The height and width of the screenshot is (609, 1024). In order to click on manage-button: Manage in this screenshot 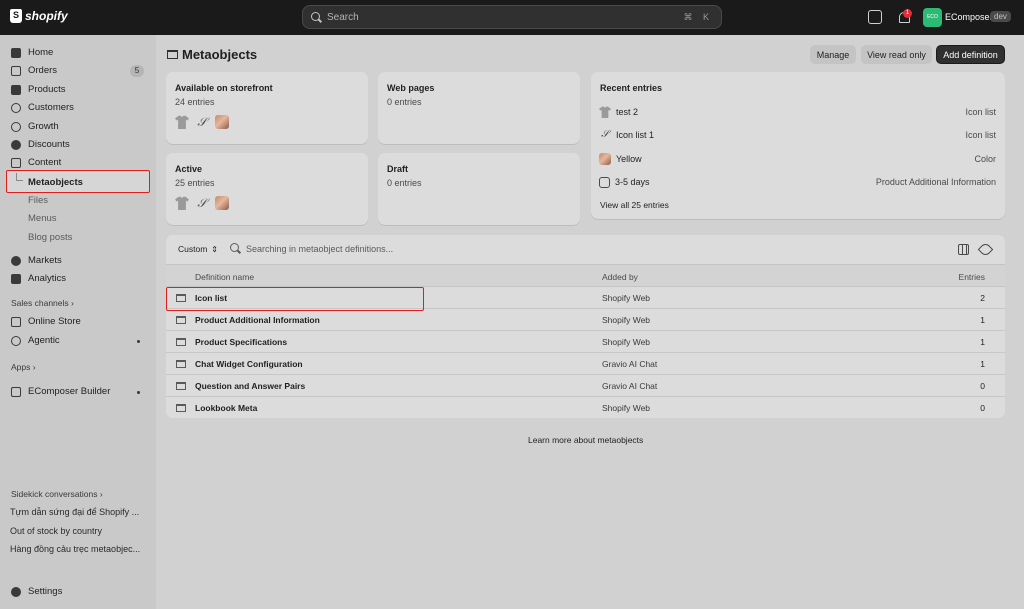, I will do `click(833, 54)`.